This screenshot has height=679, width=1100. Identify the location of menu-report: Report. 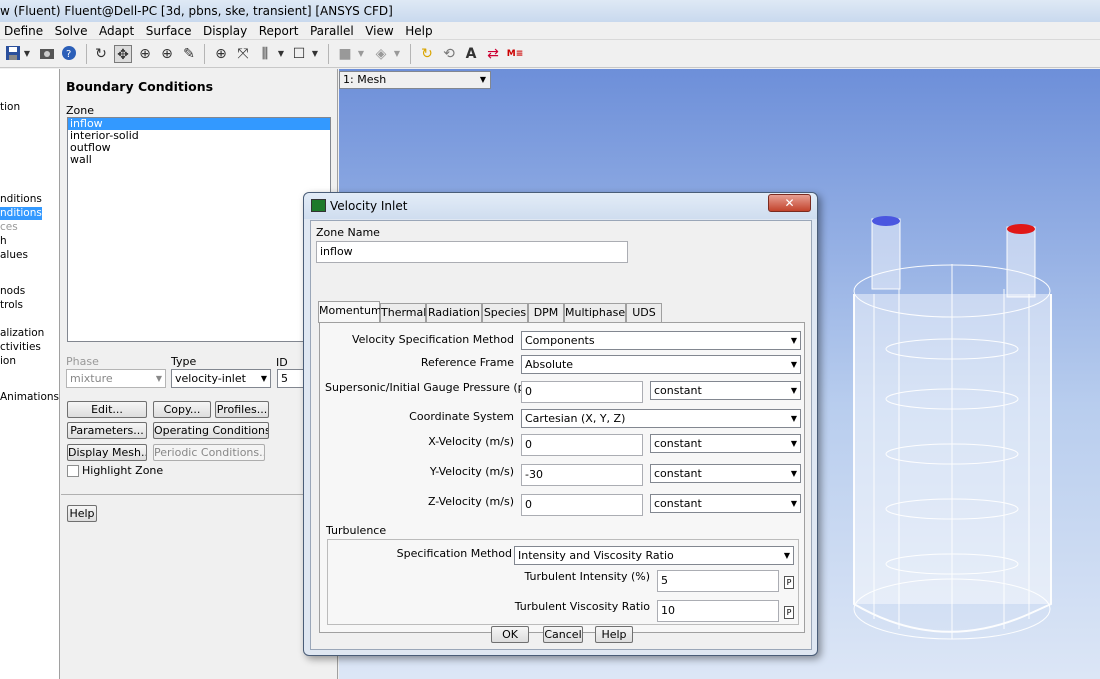
(279, 31).